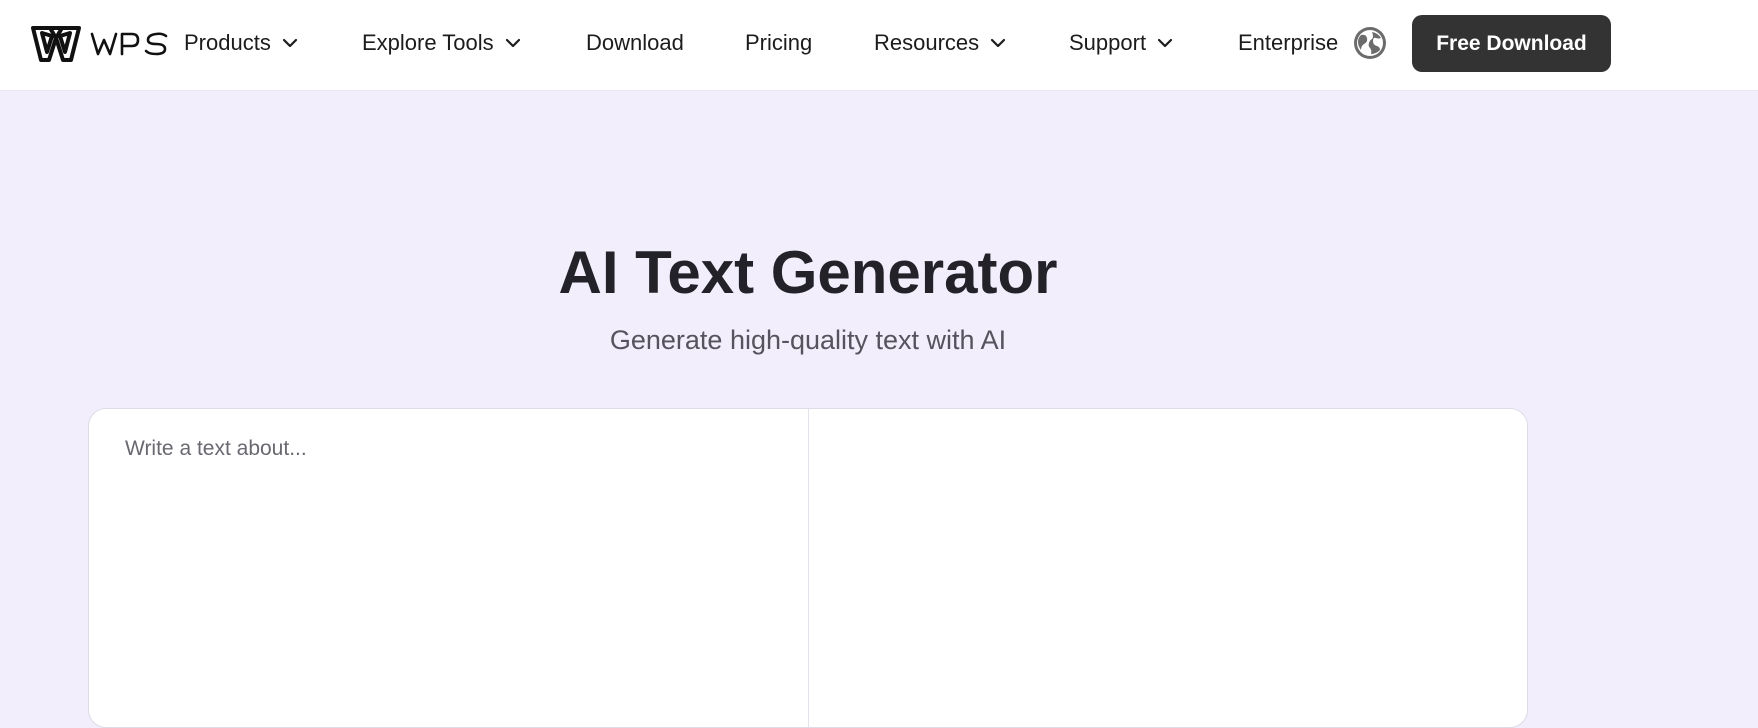 This screenshot has width=1758, height=728. Describe the element at coordinates (1511, 43) in the screenshot. I see `free-download-button: Free Download` at that location.